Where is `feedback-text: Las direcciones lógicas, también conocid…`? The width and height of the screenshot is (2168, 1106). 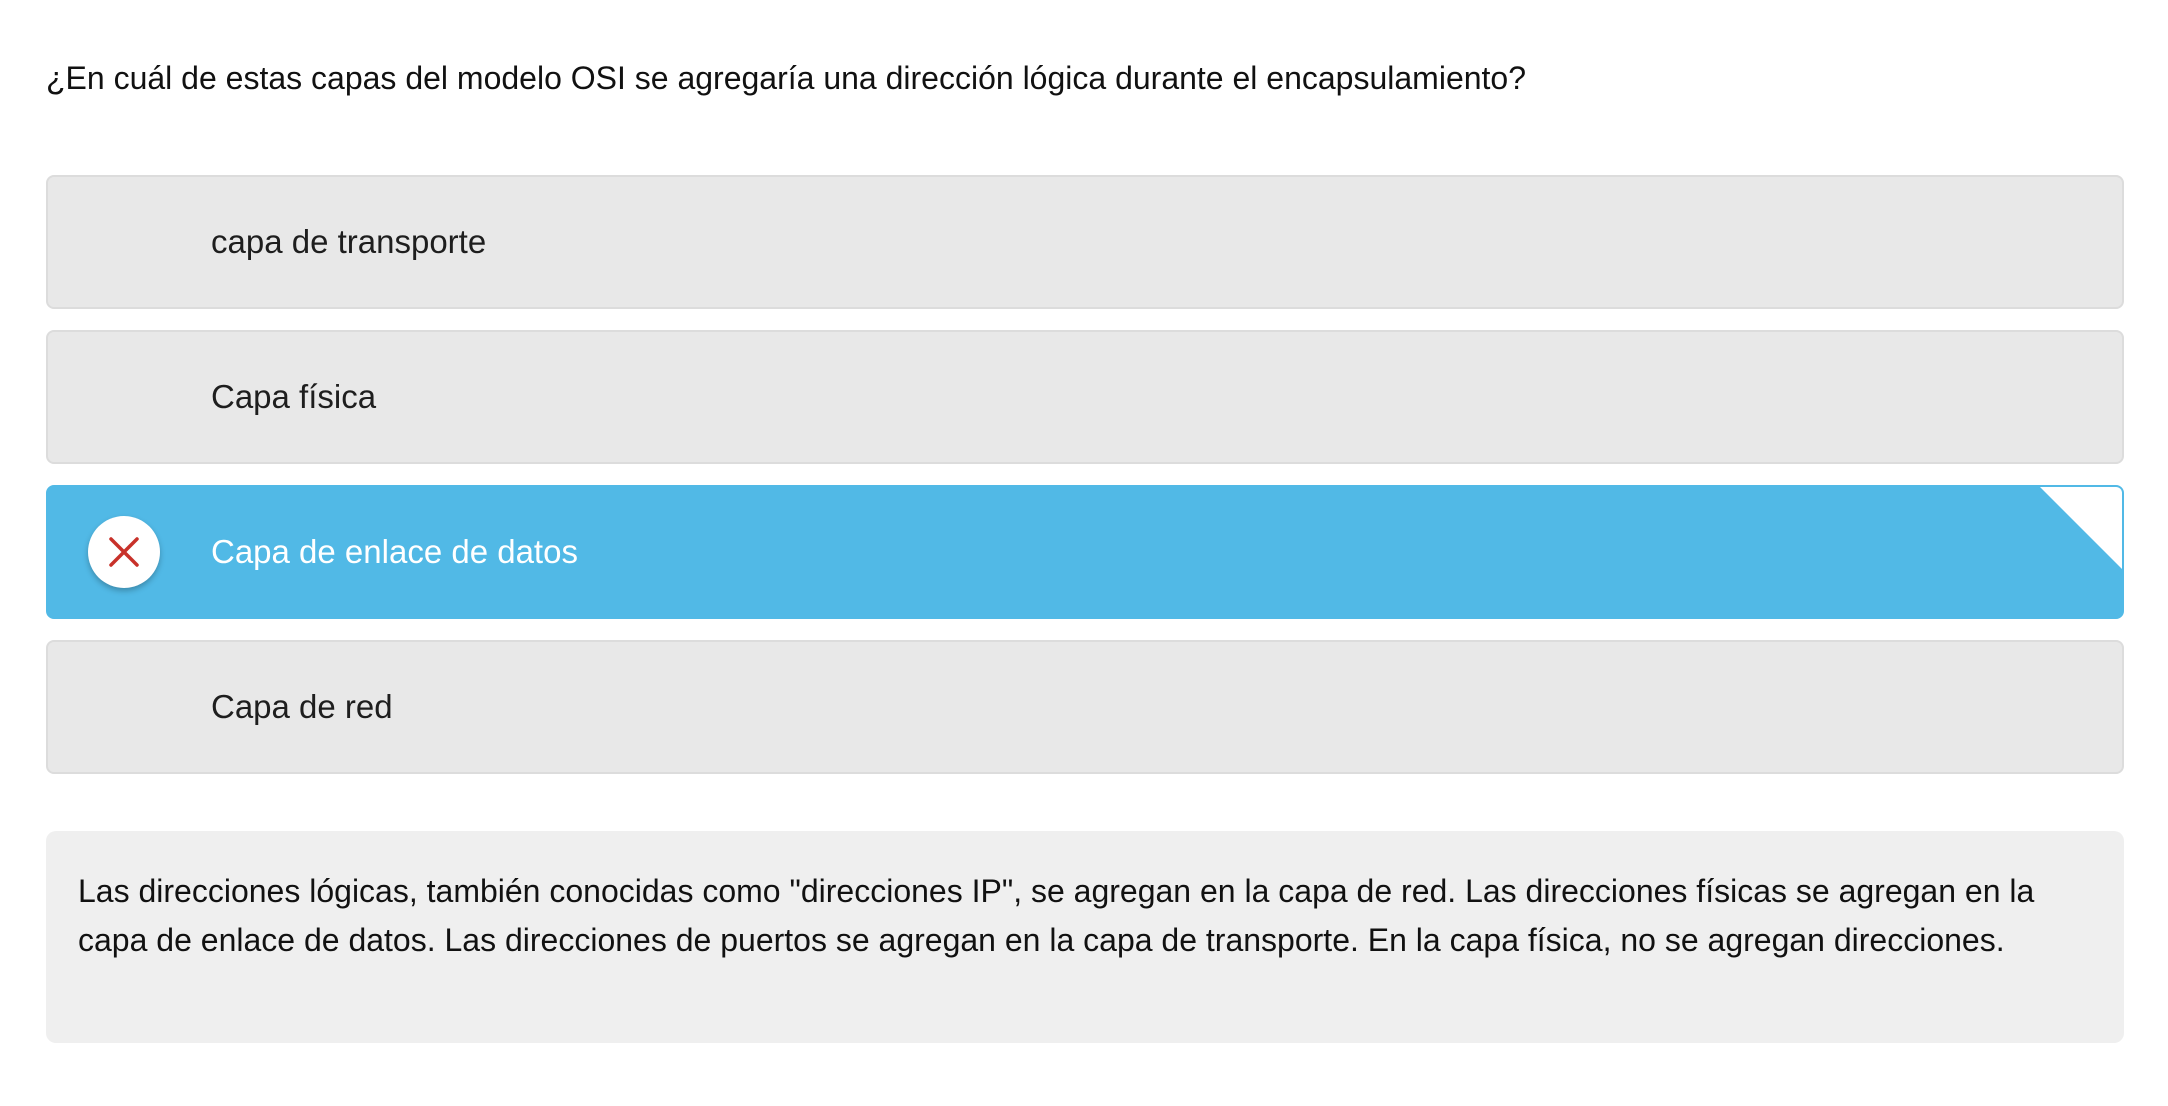 feedback-text: Las direcciones lógicas, también conocid… is located at coordinates (1056, 915).